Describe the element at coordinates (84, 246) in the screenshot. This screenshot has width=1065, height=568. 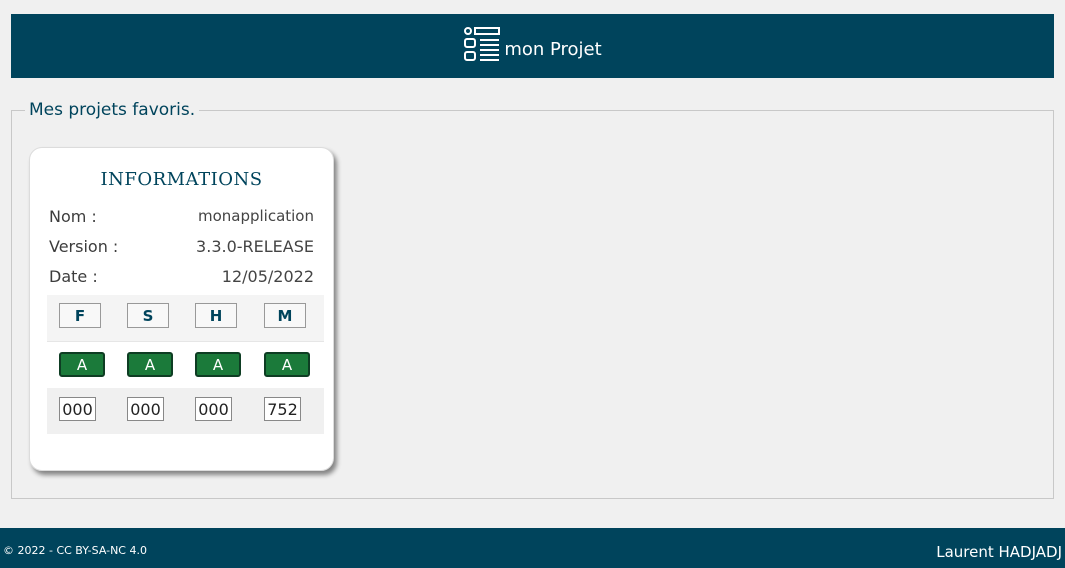
I see `version-label: Version :` at that location.